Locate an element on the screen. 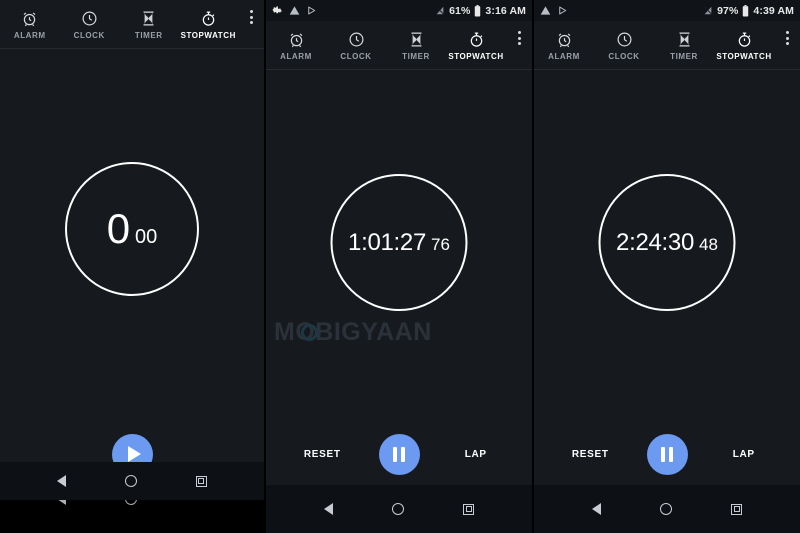  status-bar-panel2: 61% 3:16 AM is located at coordinates (399, 10).